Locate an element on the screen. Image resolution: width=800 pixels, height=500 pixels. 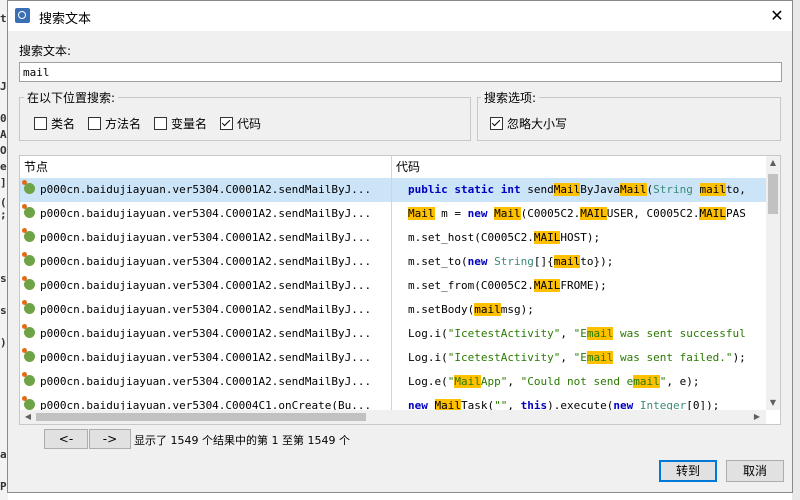
vertical-scroll-thumb is located at coordinates (773, 194).